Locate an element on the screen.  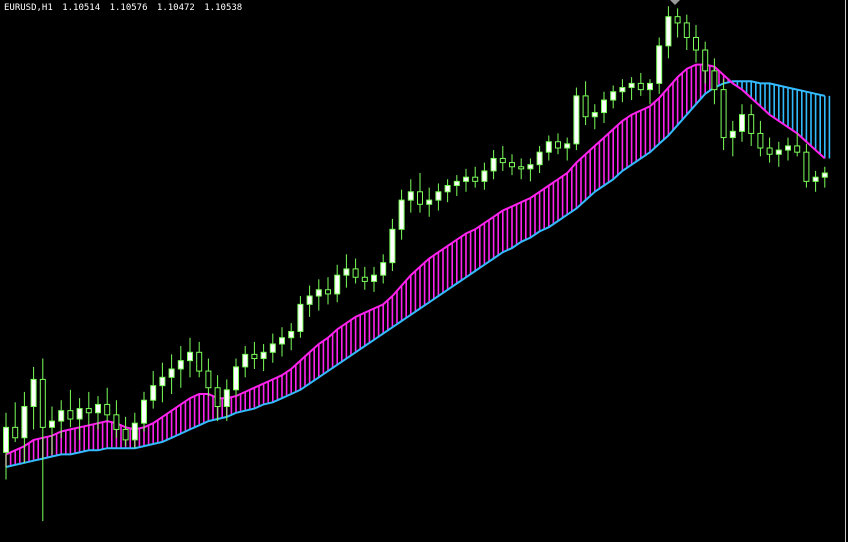
chart-shift-marker is located at coordinates (675, 2).